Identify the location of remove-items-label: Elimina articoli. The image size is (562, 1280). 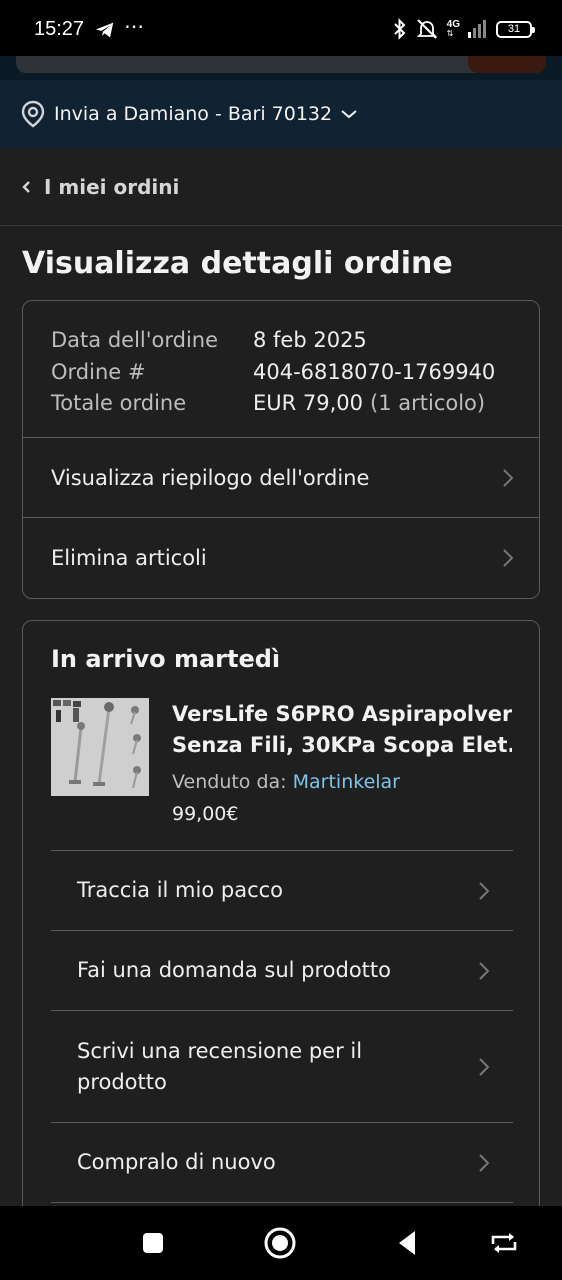
(129, 558).